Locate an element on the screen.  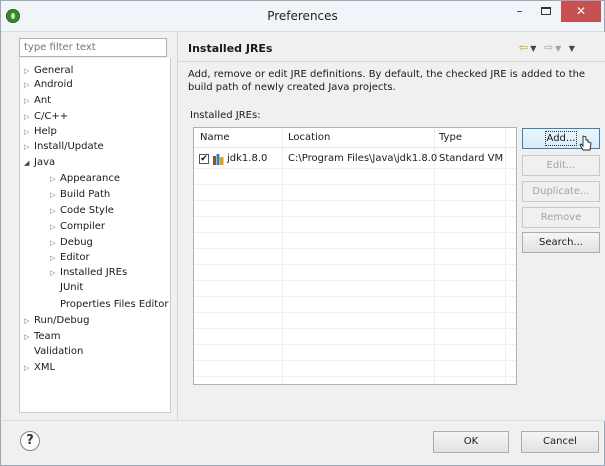
maximize-icon is located at coordinates (545, 10).